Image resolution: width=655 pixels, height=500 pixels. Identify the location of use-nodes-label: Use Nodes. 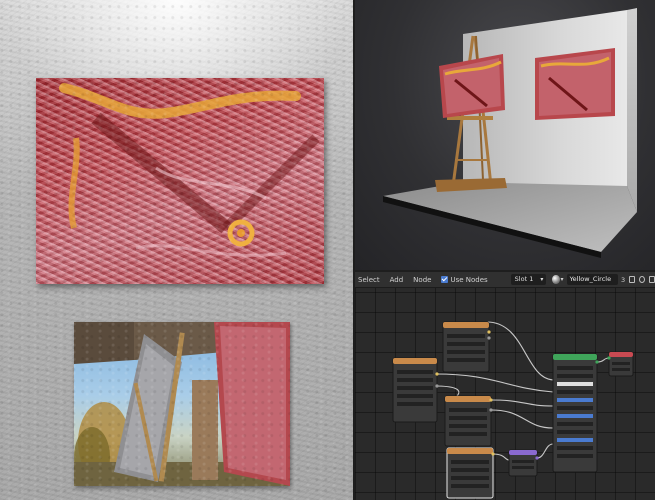
(469, 279).